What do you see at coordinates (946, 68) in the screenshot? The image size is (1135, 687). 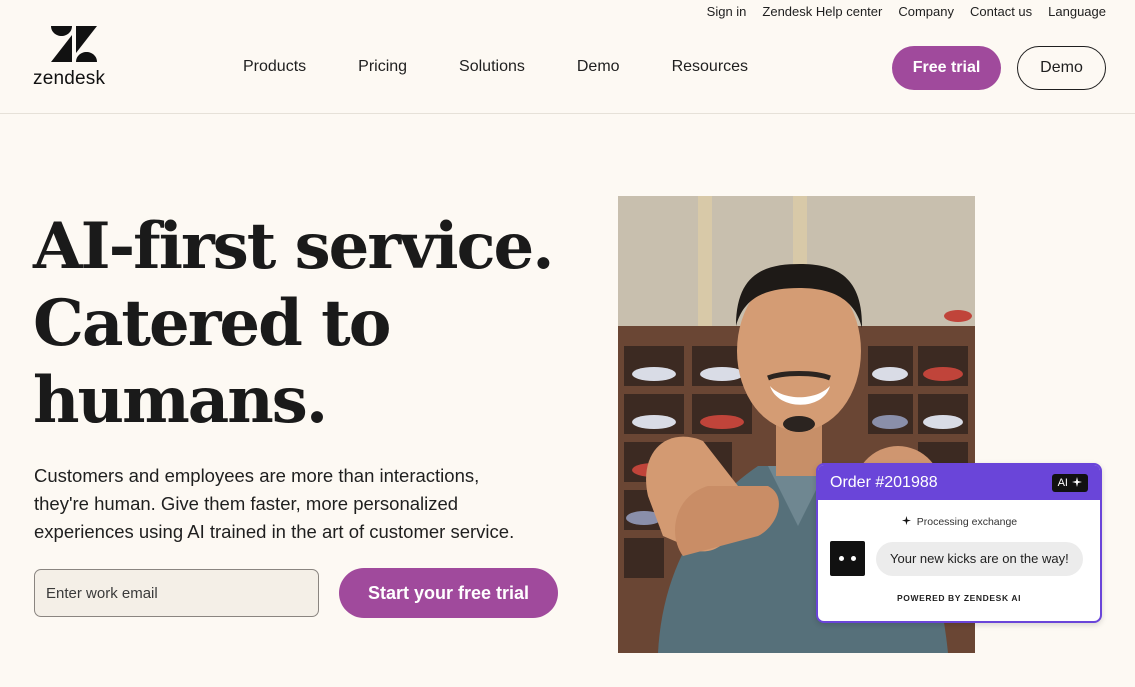 I see `free-trial-button: Free trial` at bounding box center [946, 68].